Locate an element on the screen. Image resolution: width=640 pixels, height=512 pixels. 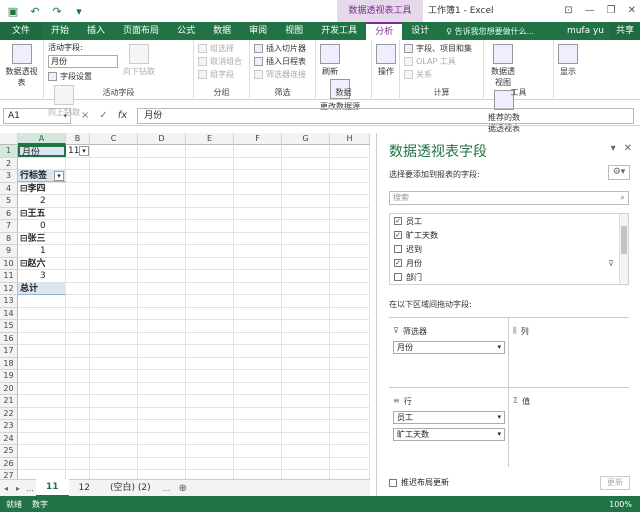
row-header: 16 is located at coordinates (9, 338).